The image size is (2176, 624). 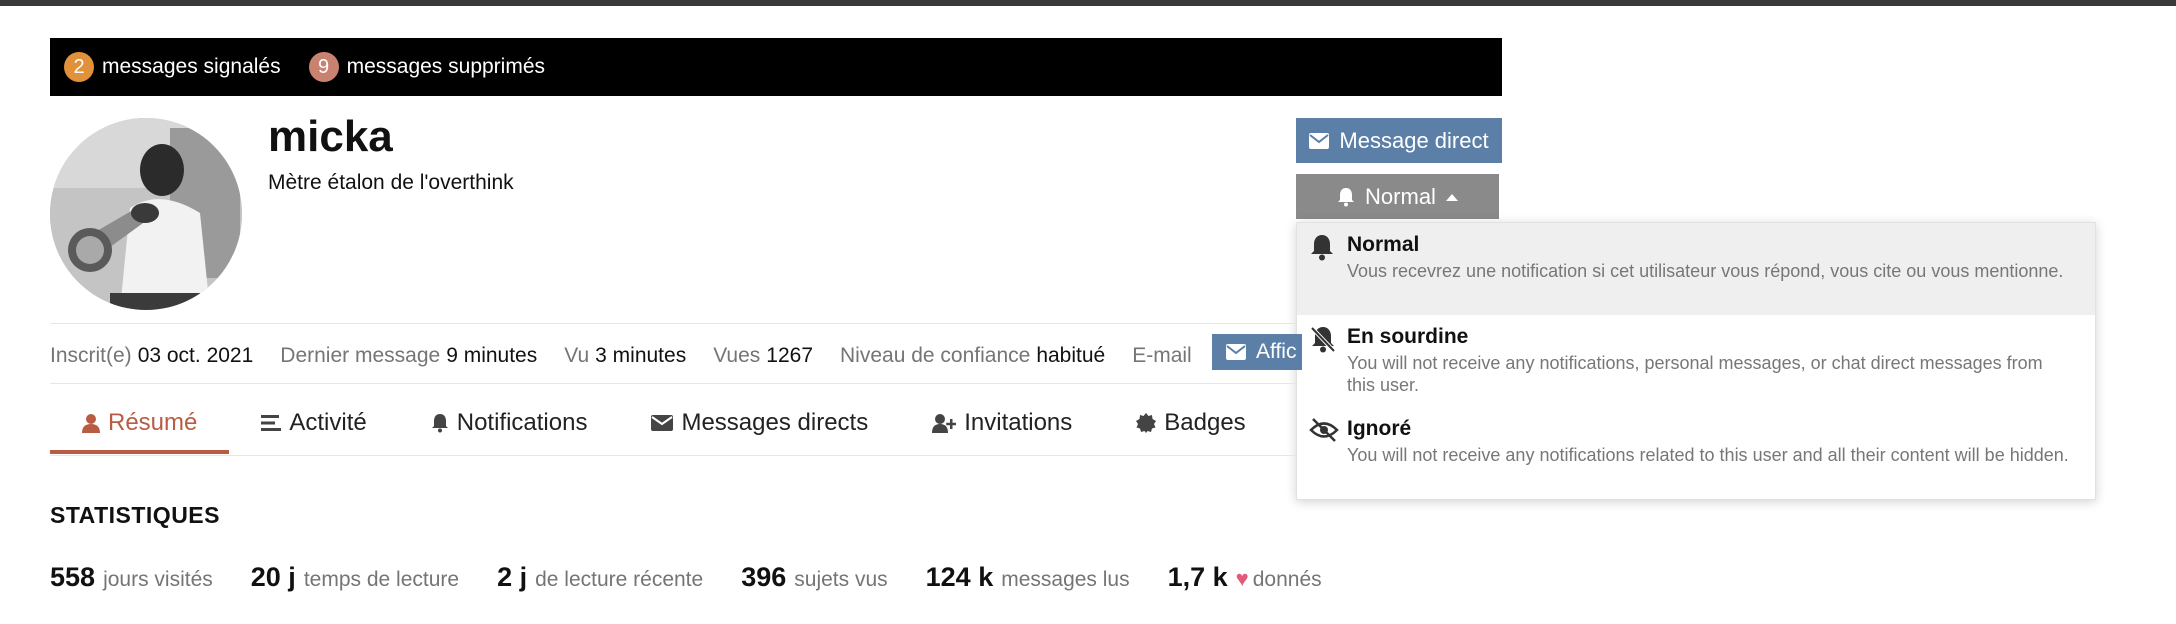 I want to click on certificate-icon, so click(x=1146, y=423).